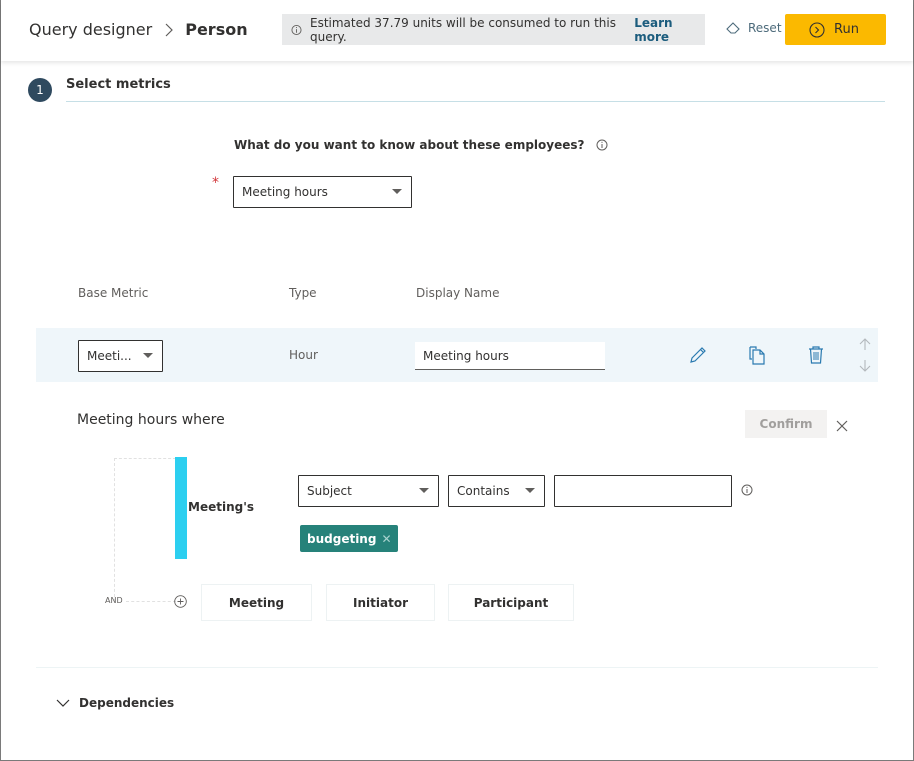 The height and width of the screenshot is (761, 914). Describe the element at coordinates (90, 29) in the screenshot. I see `breadcrumb-query-designer: Query designer` at that location.